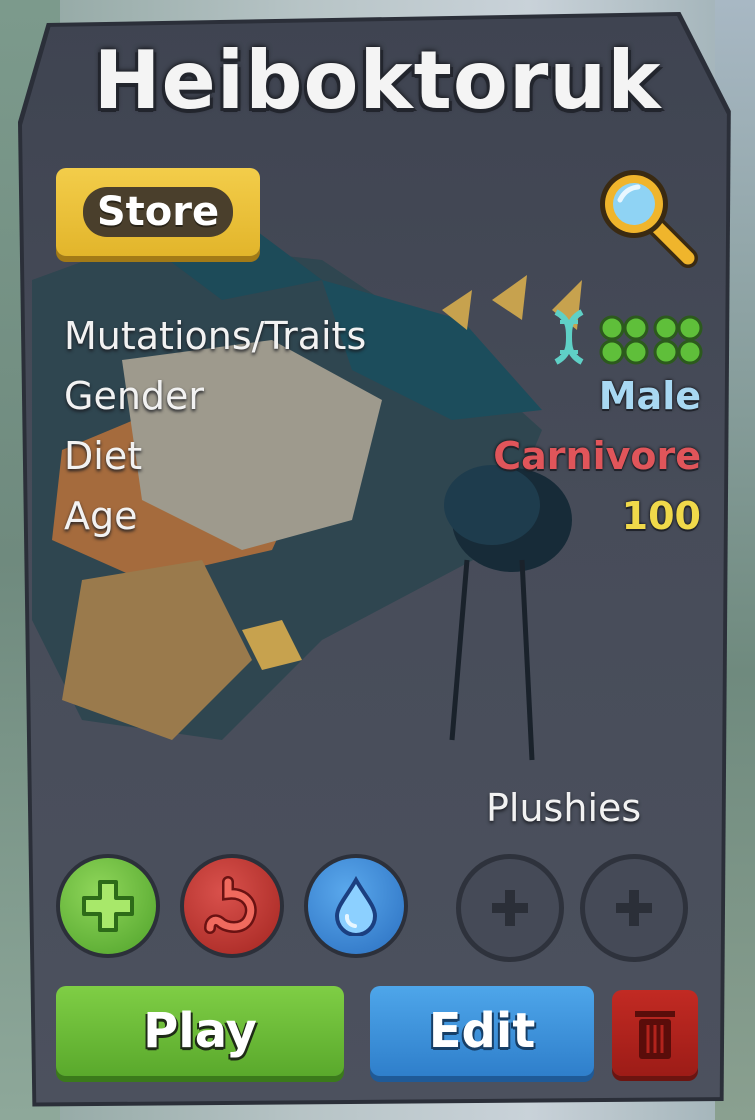  I want to click on age-label: Age, so click(101, 516).